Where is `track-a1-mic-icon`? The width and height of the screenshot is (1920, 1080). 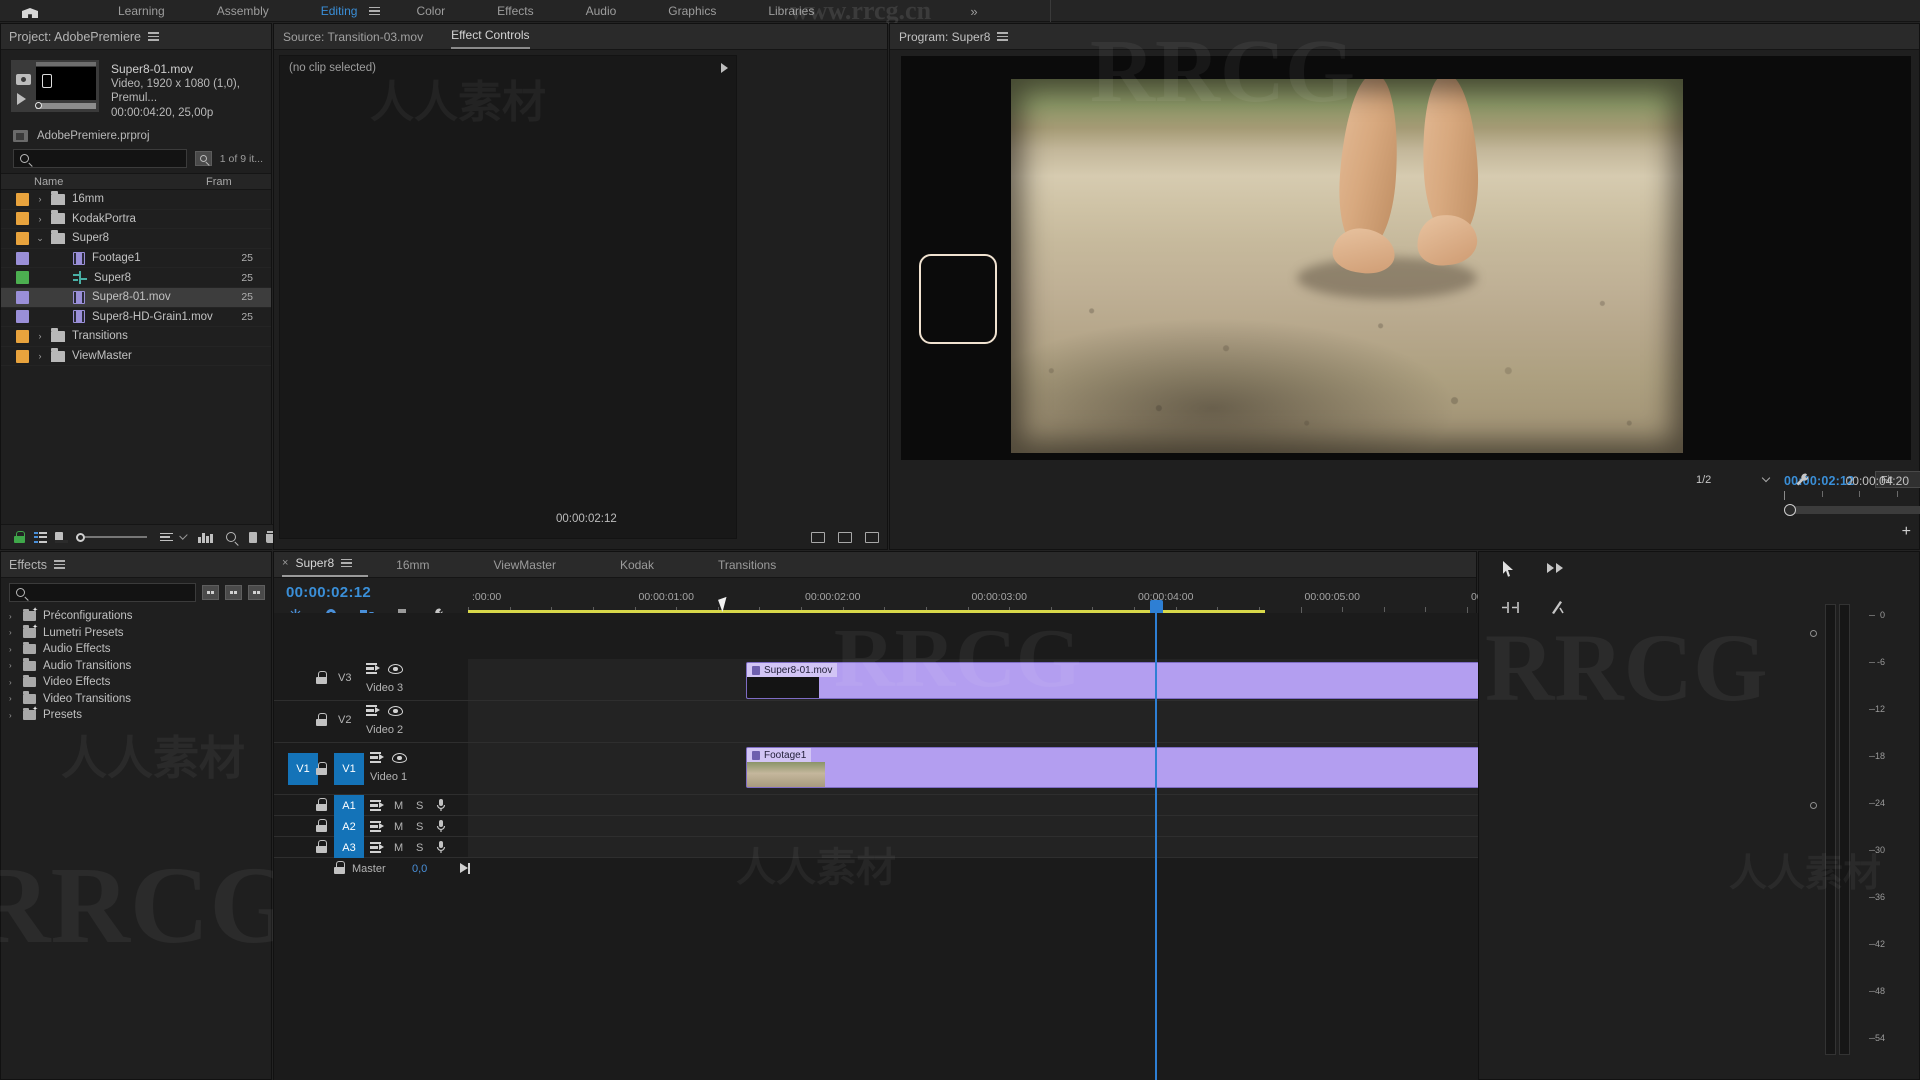 track-a1-mic-icon is located at coordinates (441, 807).